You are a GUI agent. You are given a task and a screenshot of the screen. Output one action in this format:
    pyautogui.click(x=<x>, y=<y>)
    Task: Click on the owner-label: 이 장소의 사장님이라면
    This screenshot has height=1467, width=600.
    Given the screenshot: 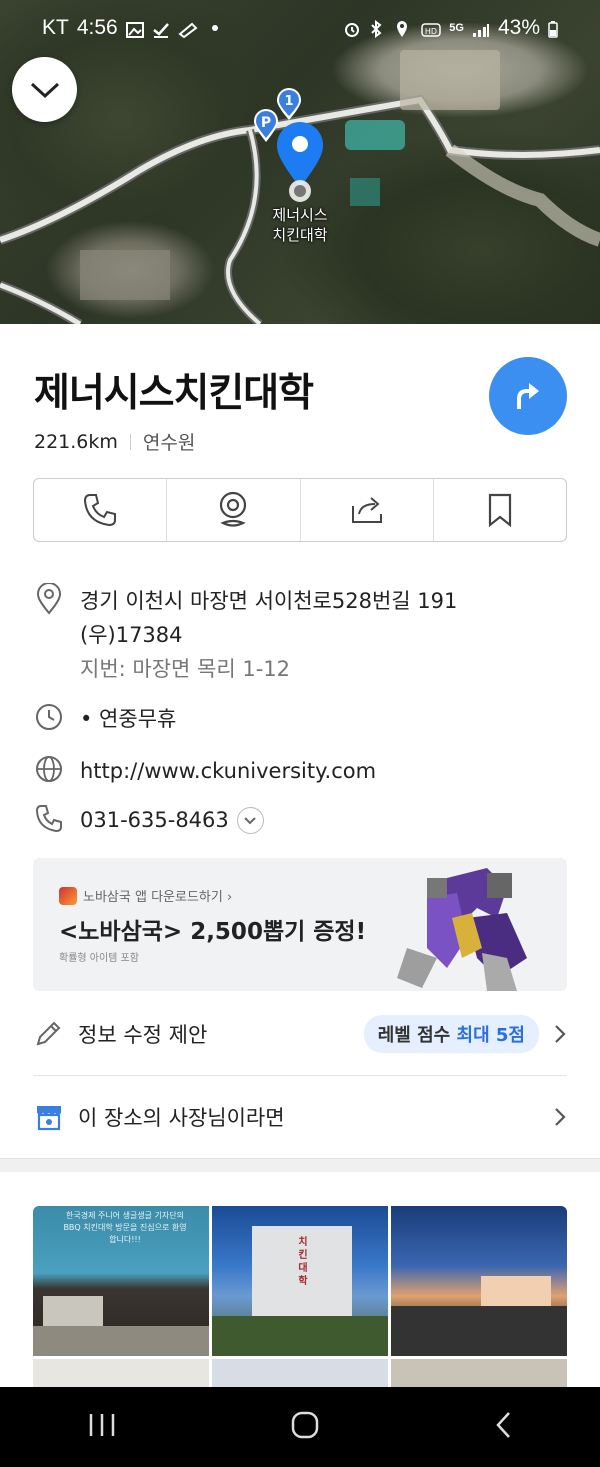 What is the action you would take?
    pyautogui.click(x=181, y=1118)
    